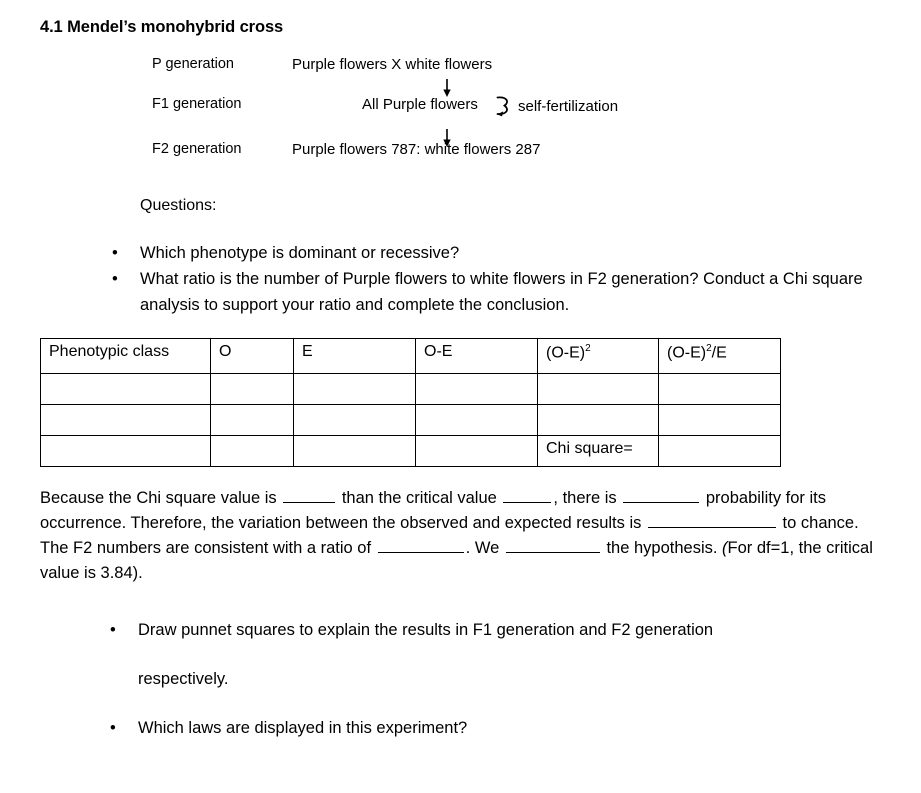  What do you see at coordinates (719, 353) in the screenshot?
I see `header-suffix: /E` at bounding box center [719, 353].